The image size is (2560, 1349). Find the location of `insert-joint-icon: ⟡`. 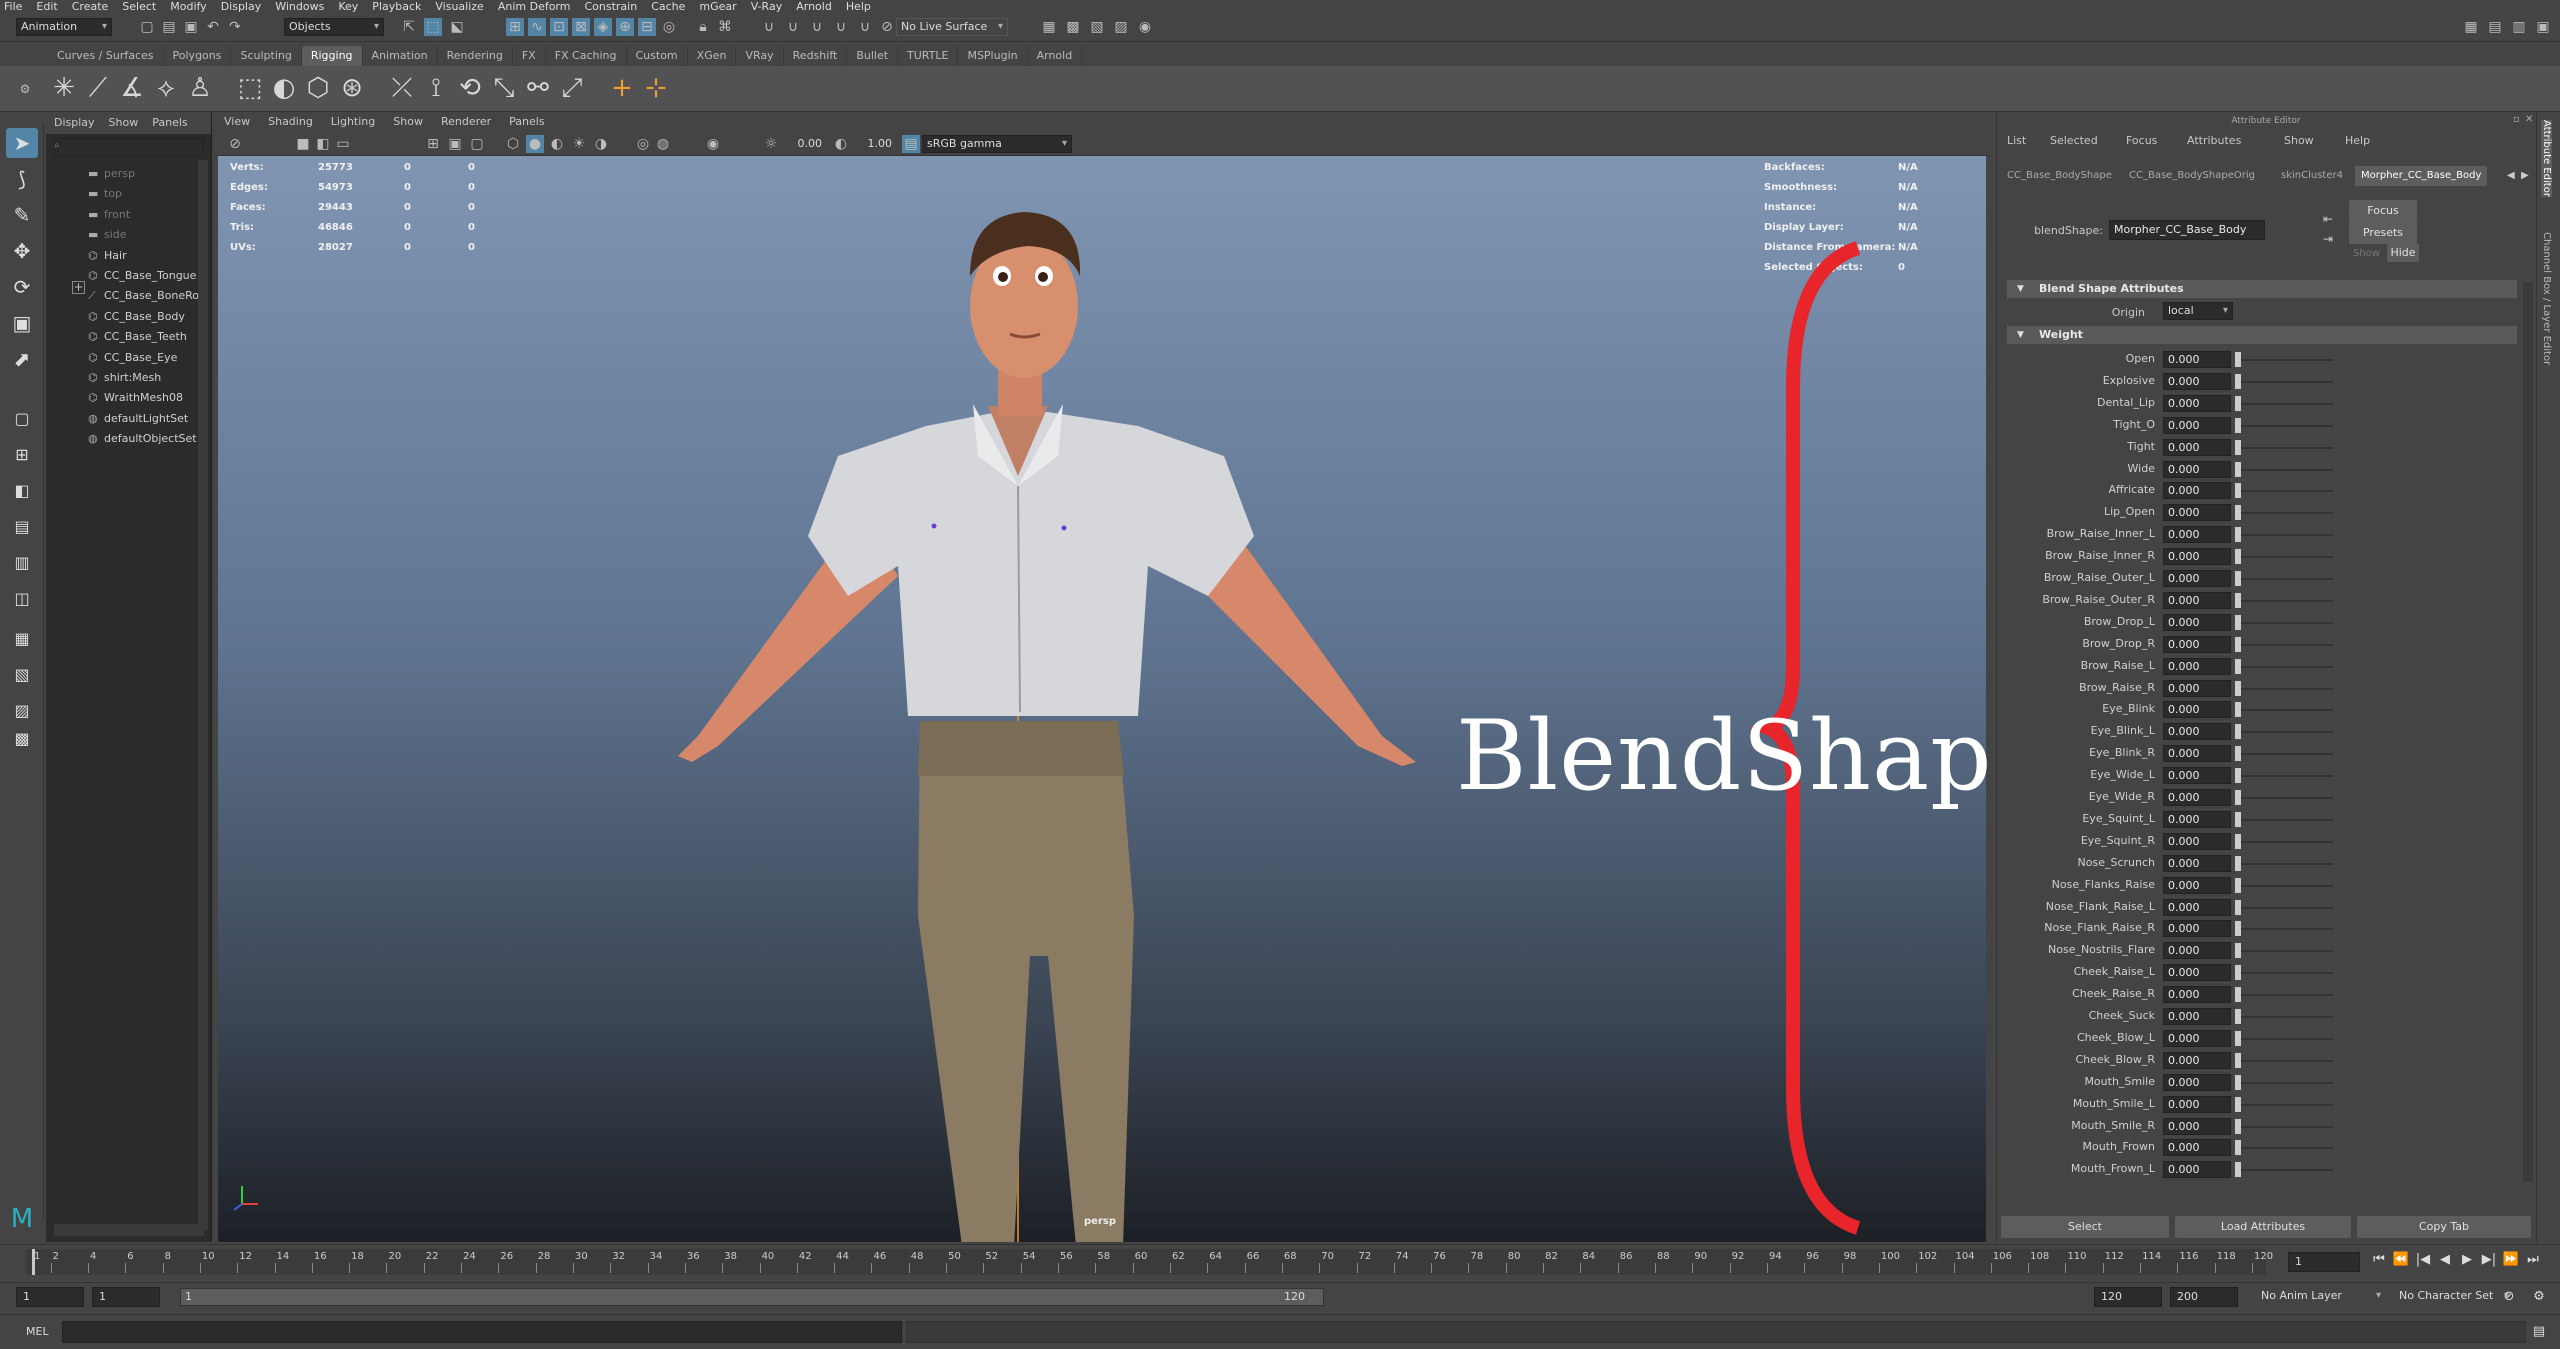

insert-joint-icon: ⟡ is located at coordinates (166, 88).